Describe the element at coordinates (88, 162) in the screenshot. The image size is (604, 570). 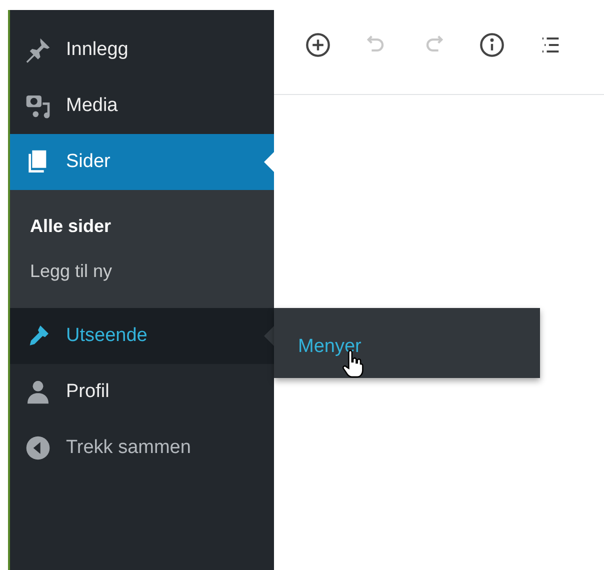
I see `menu-label: Sider` at that location.